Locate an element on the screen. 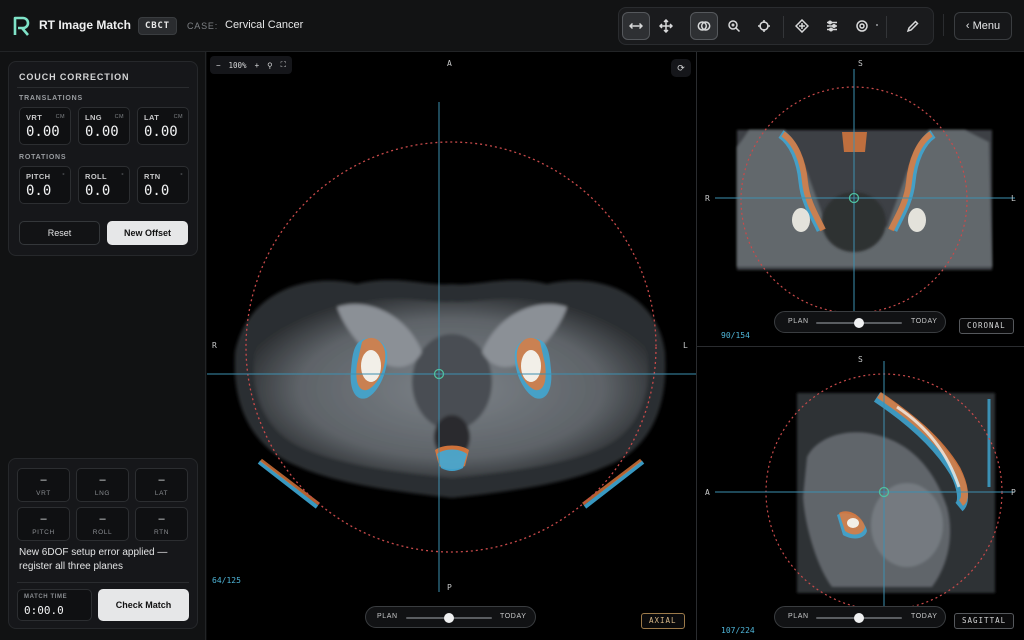 The width and height of the screenshot is (1024, 640). case-name: Cervical Cancer is located at coordinates (264, 25).